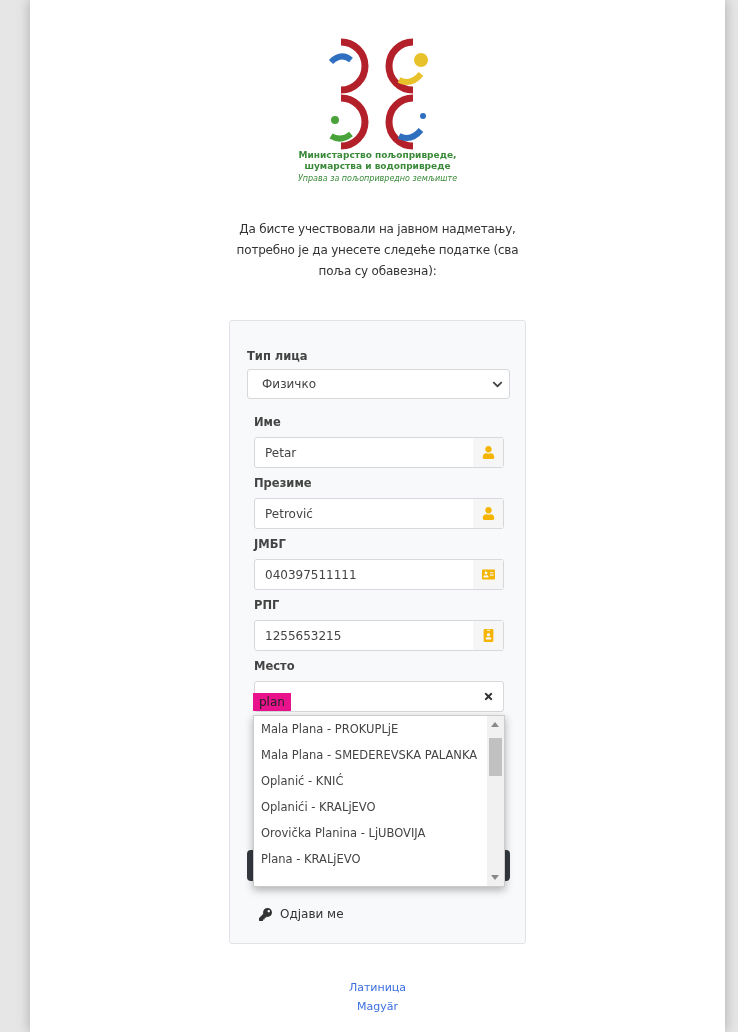 This screenshot has width=738, height=1032. Describe the element at coordinates (377, 987) in the screenshot. I see `language-link: Латиница` at that location.